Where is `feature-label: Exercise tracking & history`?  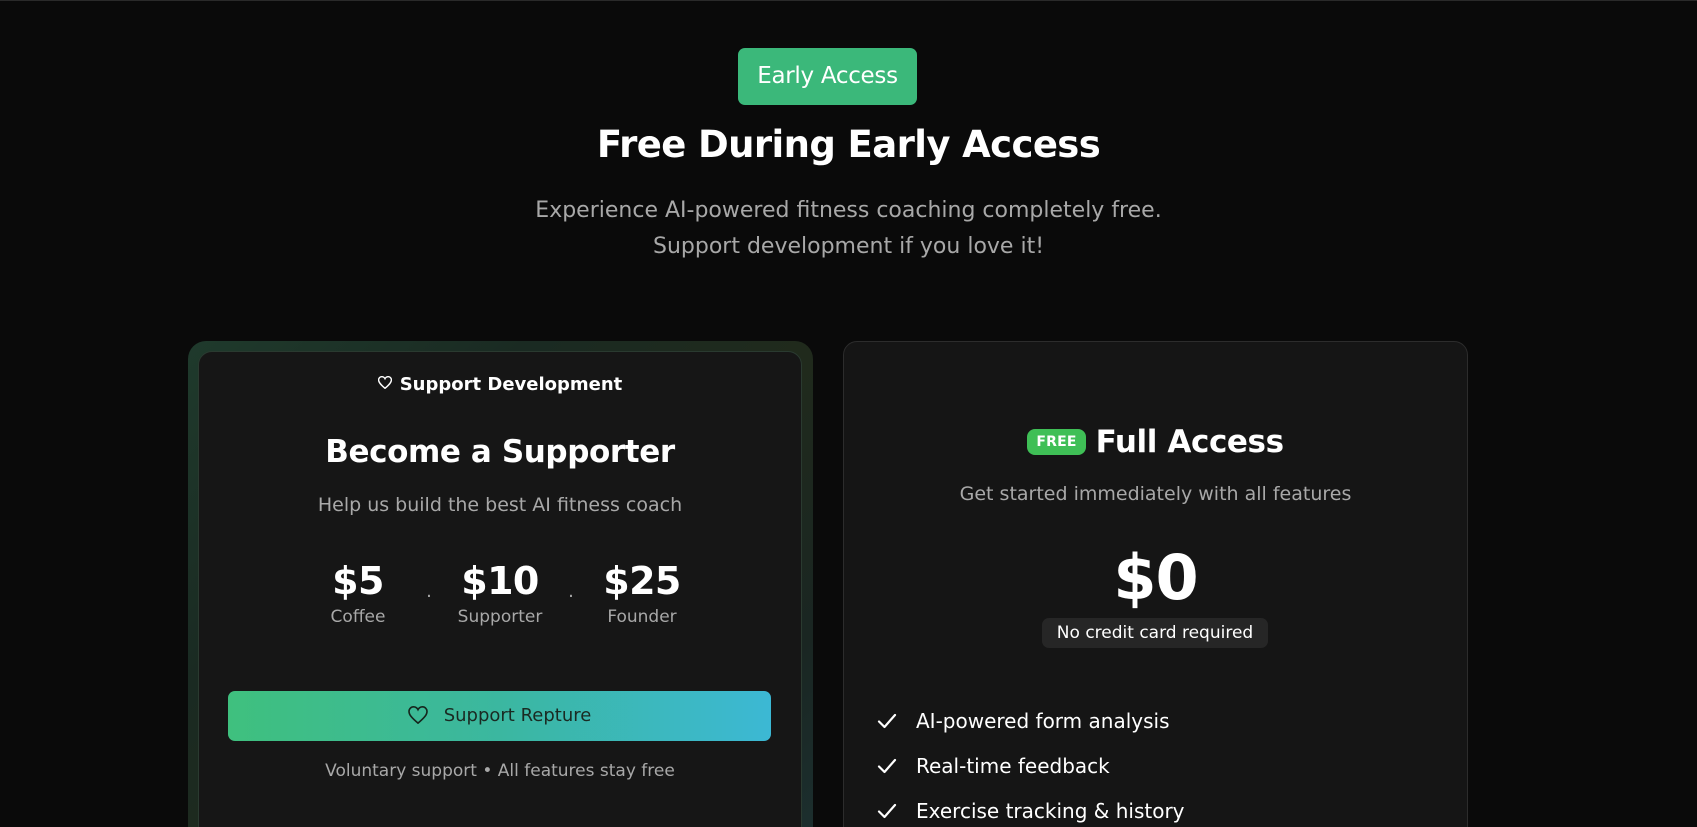 feature-label: Exercise tracking & history is located at coordinates (1050, 810).